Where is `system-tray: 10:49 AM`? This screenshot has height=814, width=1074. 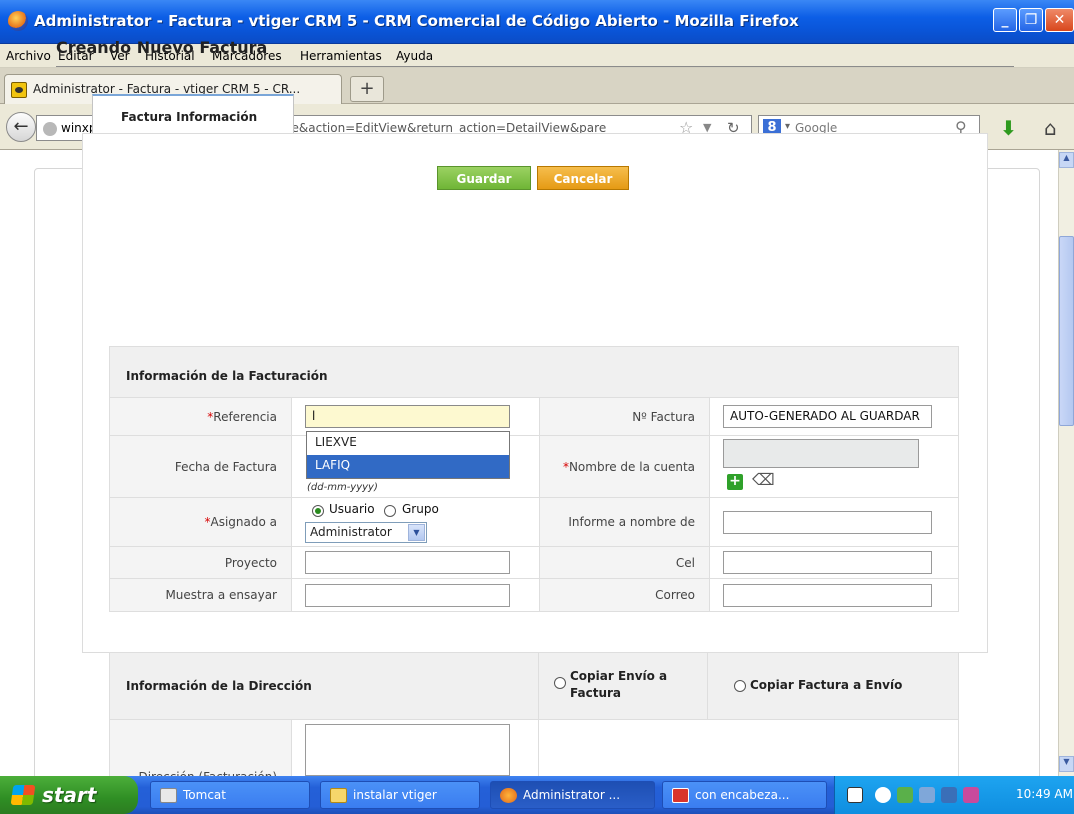 system-tray: 10:49 AM is located at coordinates (954, 795).